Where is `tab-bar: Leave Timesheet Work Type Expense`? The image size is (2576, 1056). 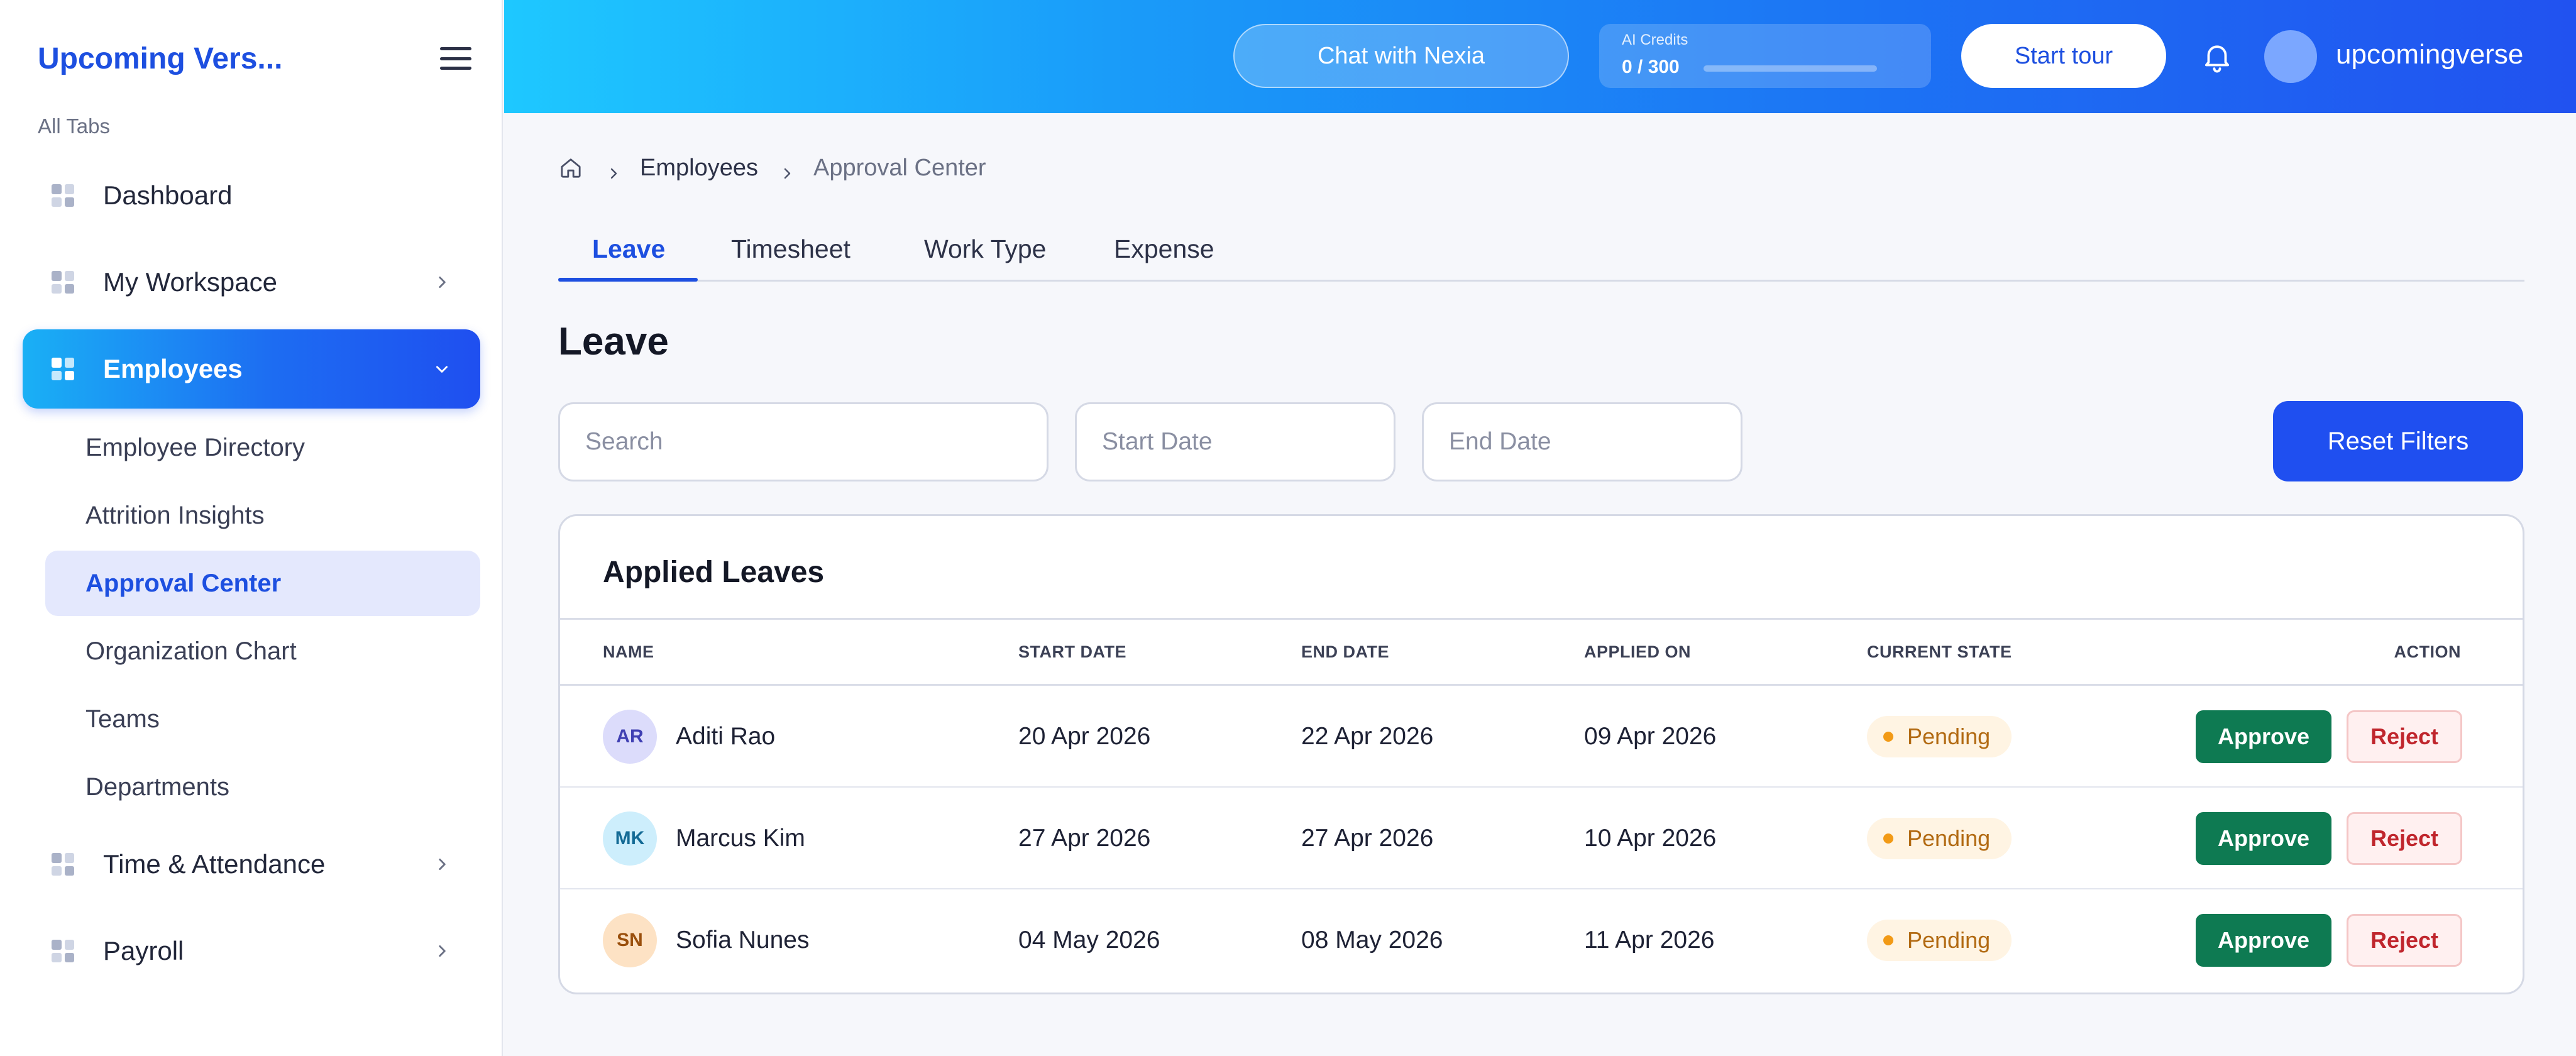 tab-bar: Leave Timesheet Work Type Expense is located at coordinates (1541, 249).